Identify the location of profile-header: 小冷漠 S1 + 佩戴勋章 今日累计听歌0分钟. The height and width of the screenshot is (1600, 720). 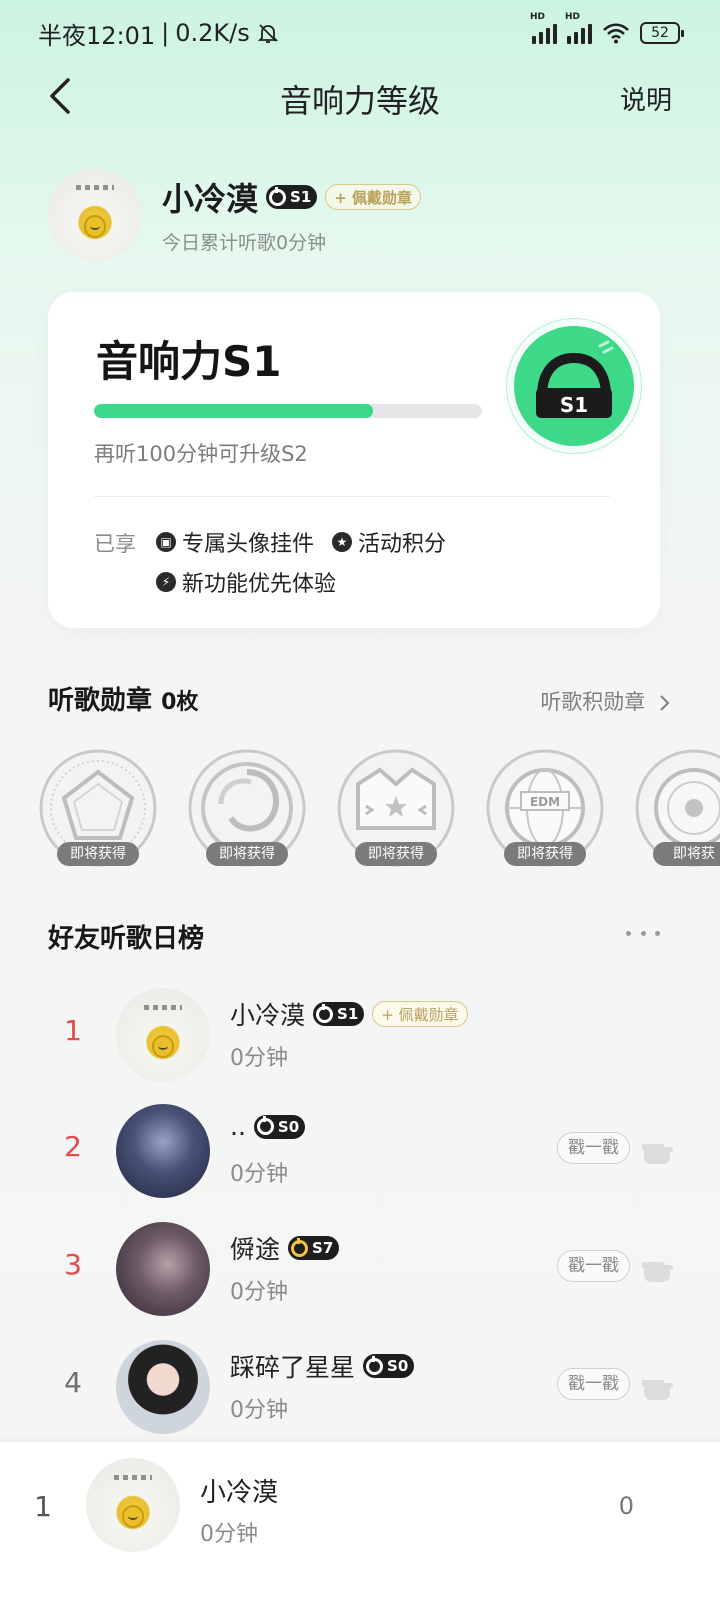
(358, 216).